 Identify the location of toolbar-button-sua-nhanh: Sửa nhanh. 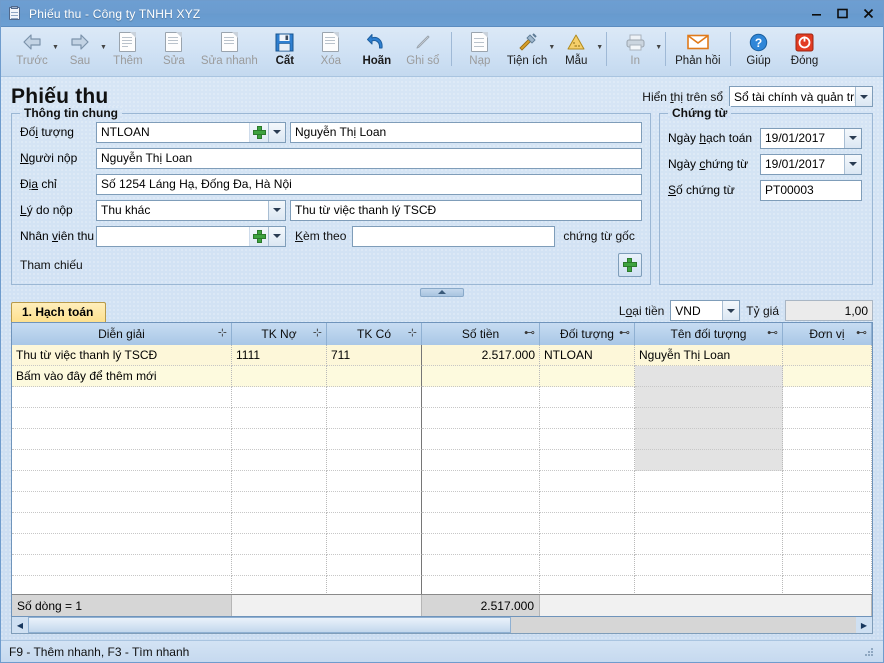
(229, 53).